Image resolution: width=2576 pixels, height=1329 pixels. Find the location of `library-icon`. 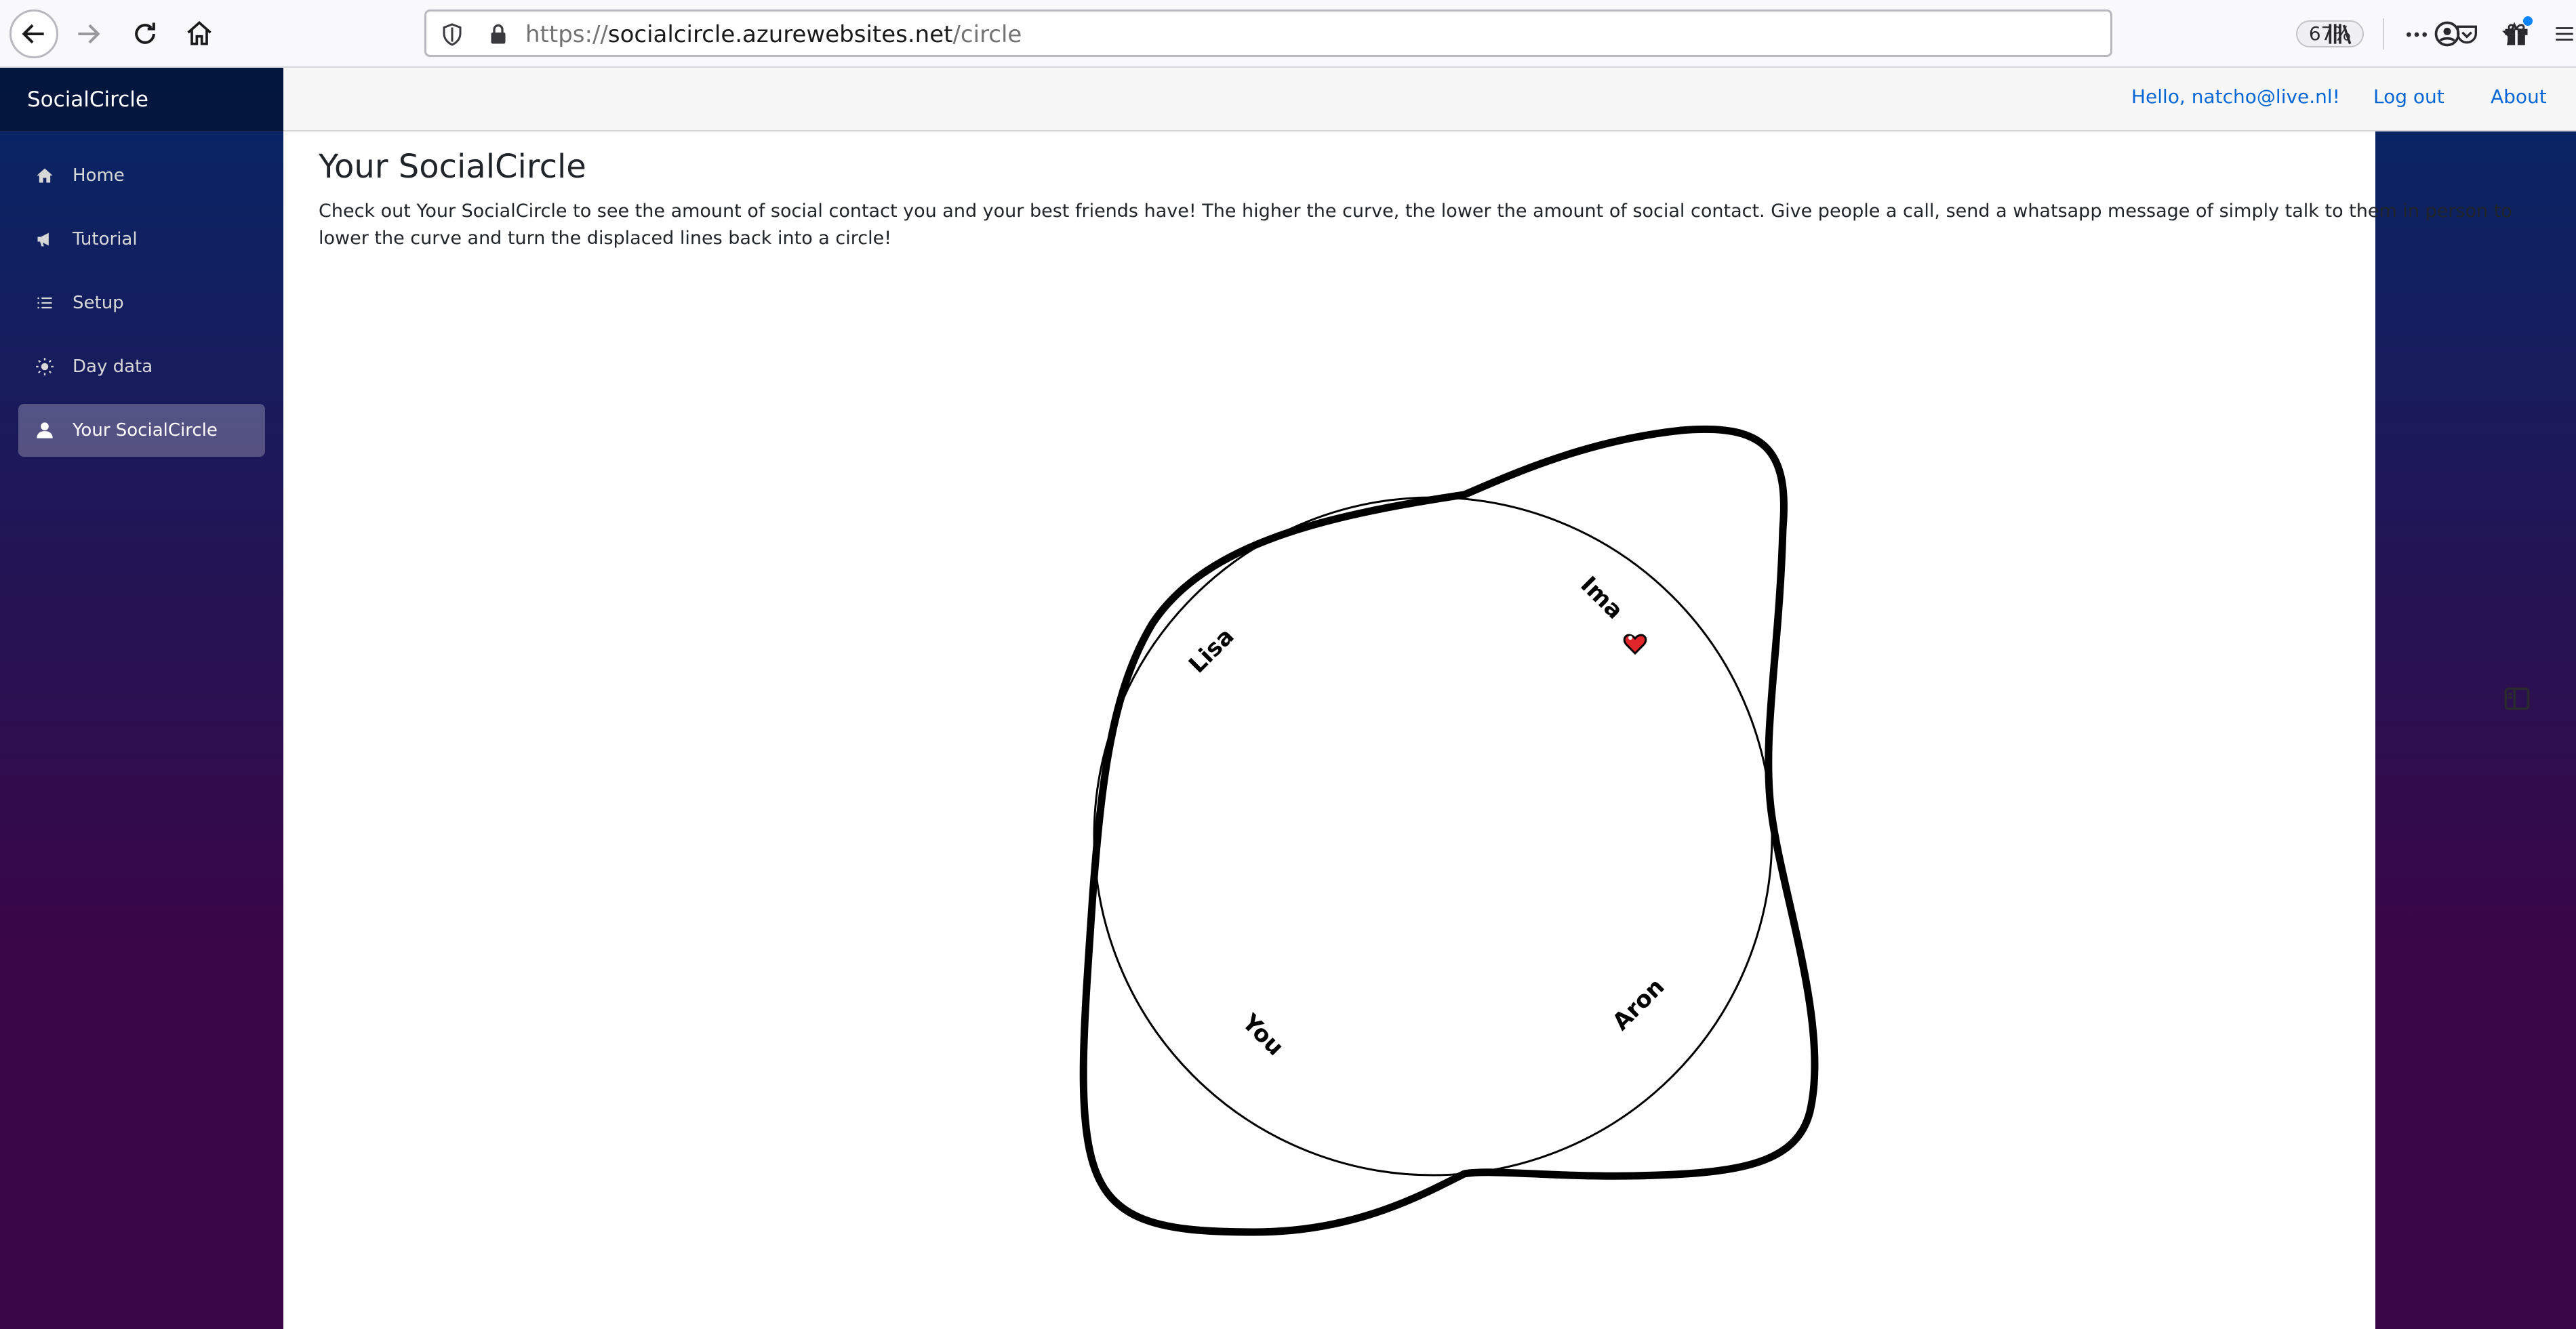

library-icon is located at coordinates (2340, 34).